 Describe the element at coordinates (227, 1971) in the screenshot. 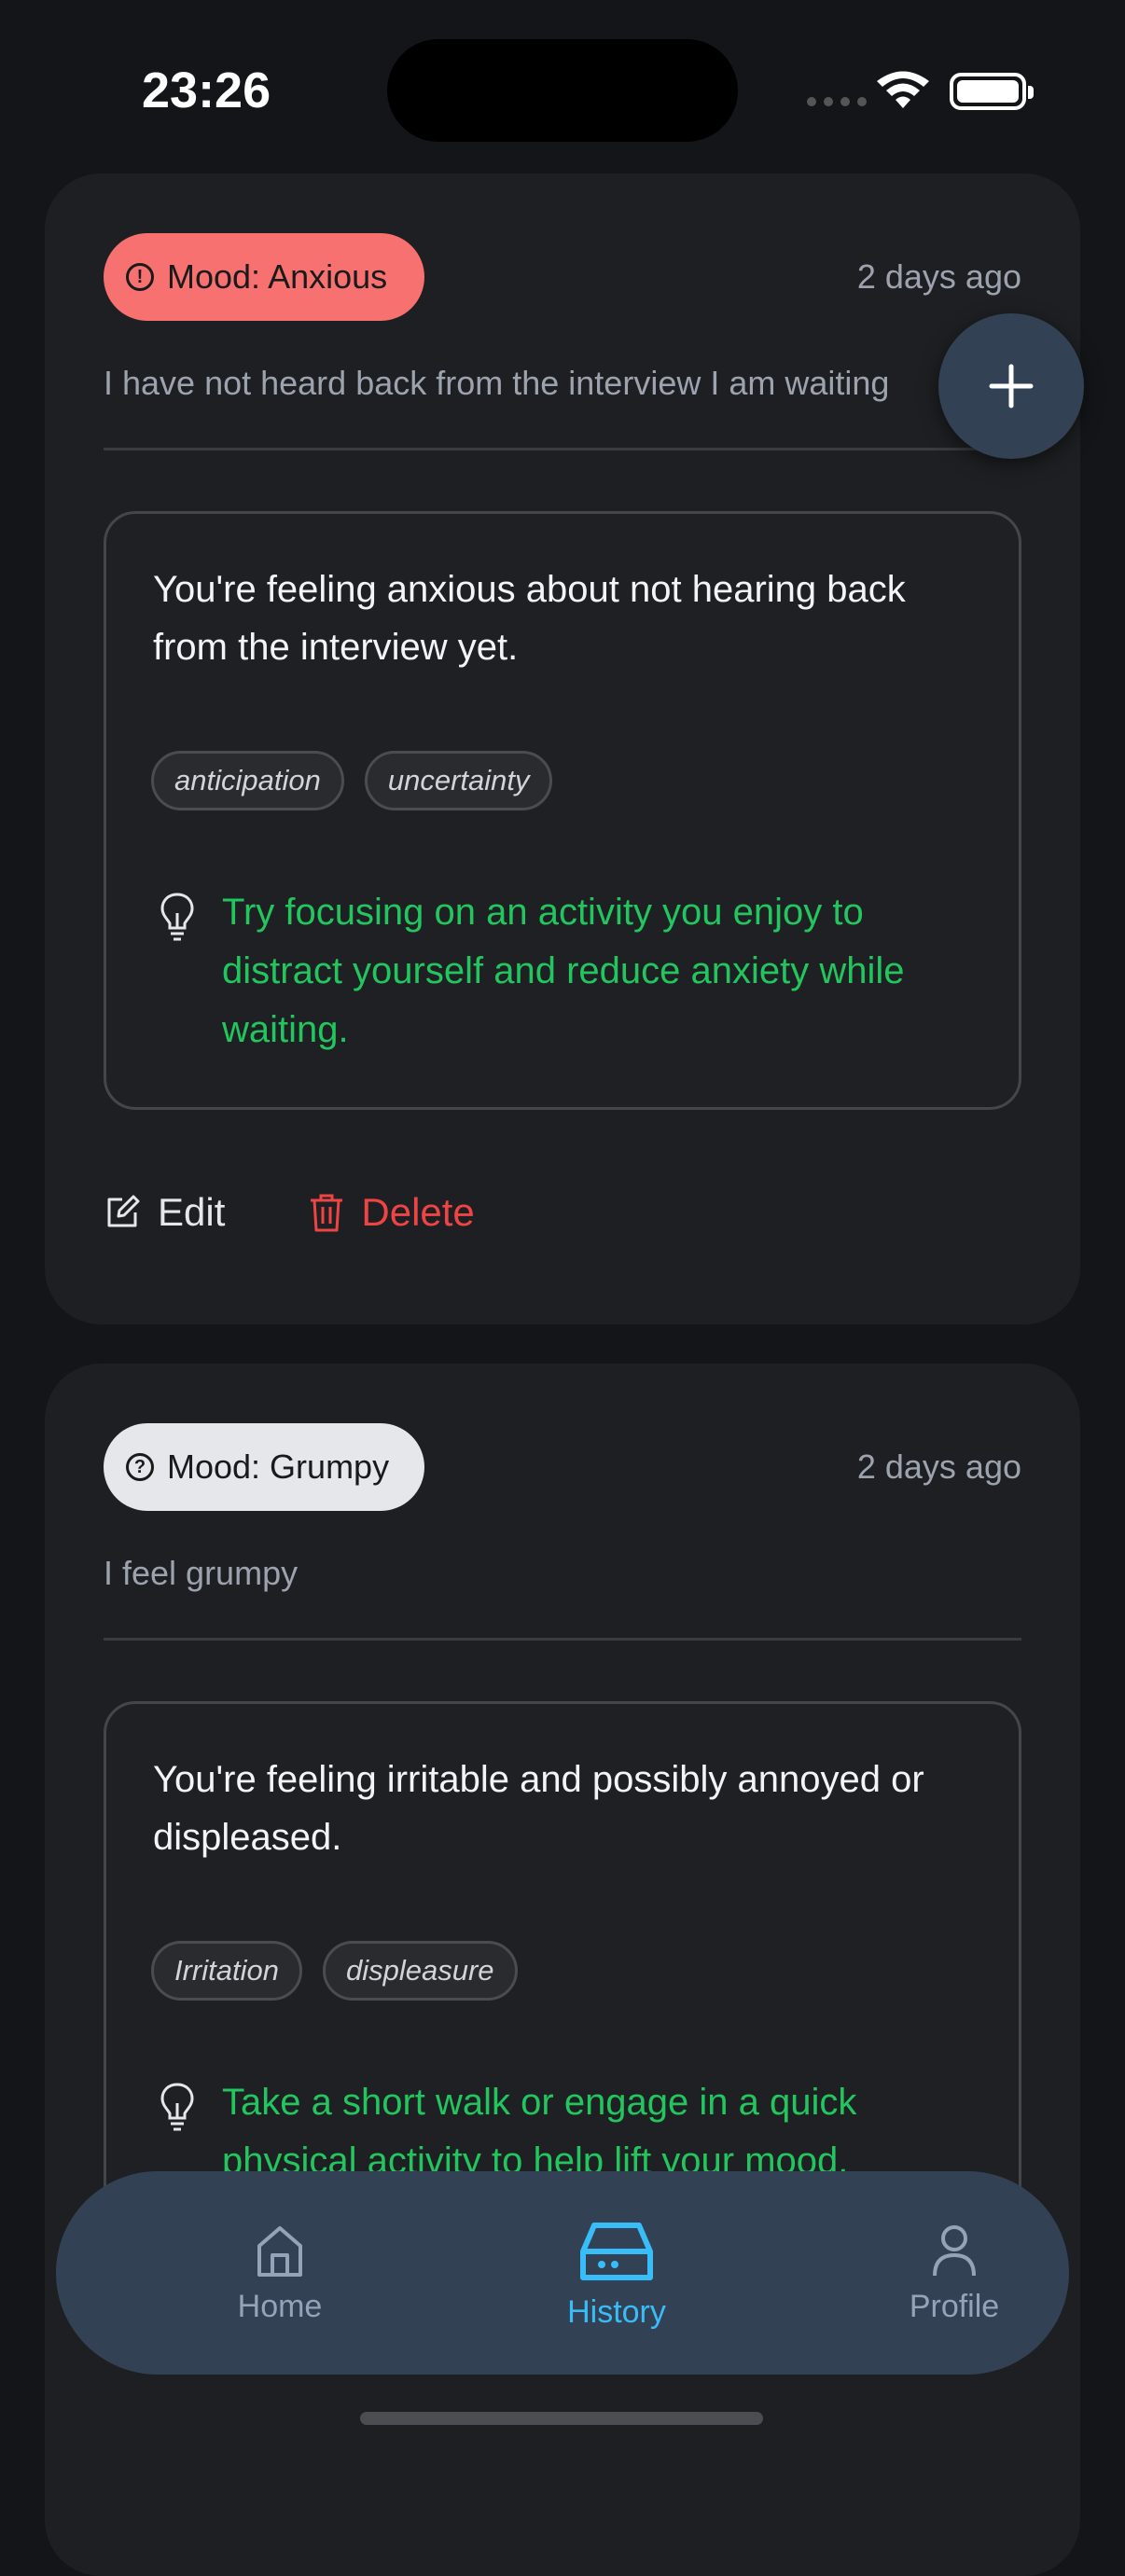

I see `emotion-tag: Irritation` at that location.